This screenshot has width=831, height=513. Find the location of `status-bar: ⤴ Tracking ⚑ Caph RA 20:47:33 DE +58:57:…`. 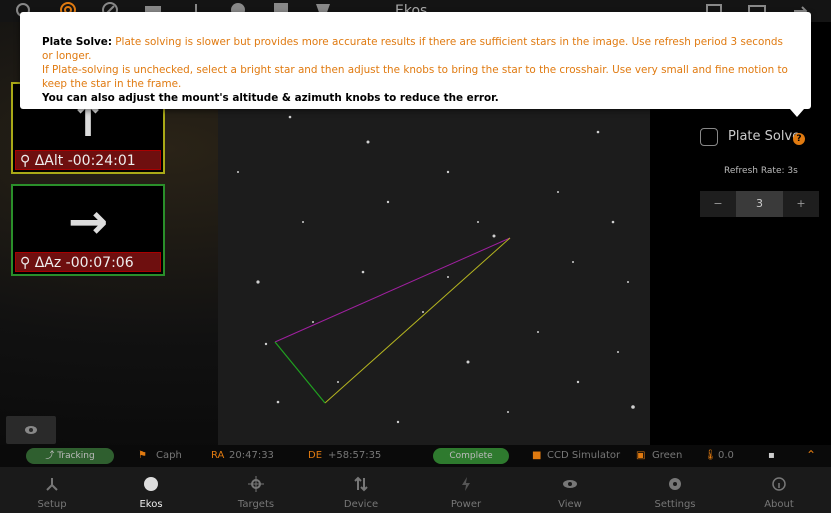

status-bar: ⤴ Tracking ⚑ Caph RA 20:47:33 DE +58:57:… is located at coordinates (415, 456).